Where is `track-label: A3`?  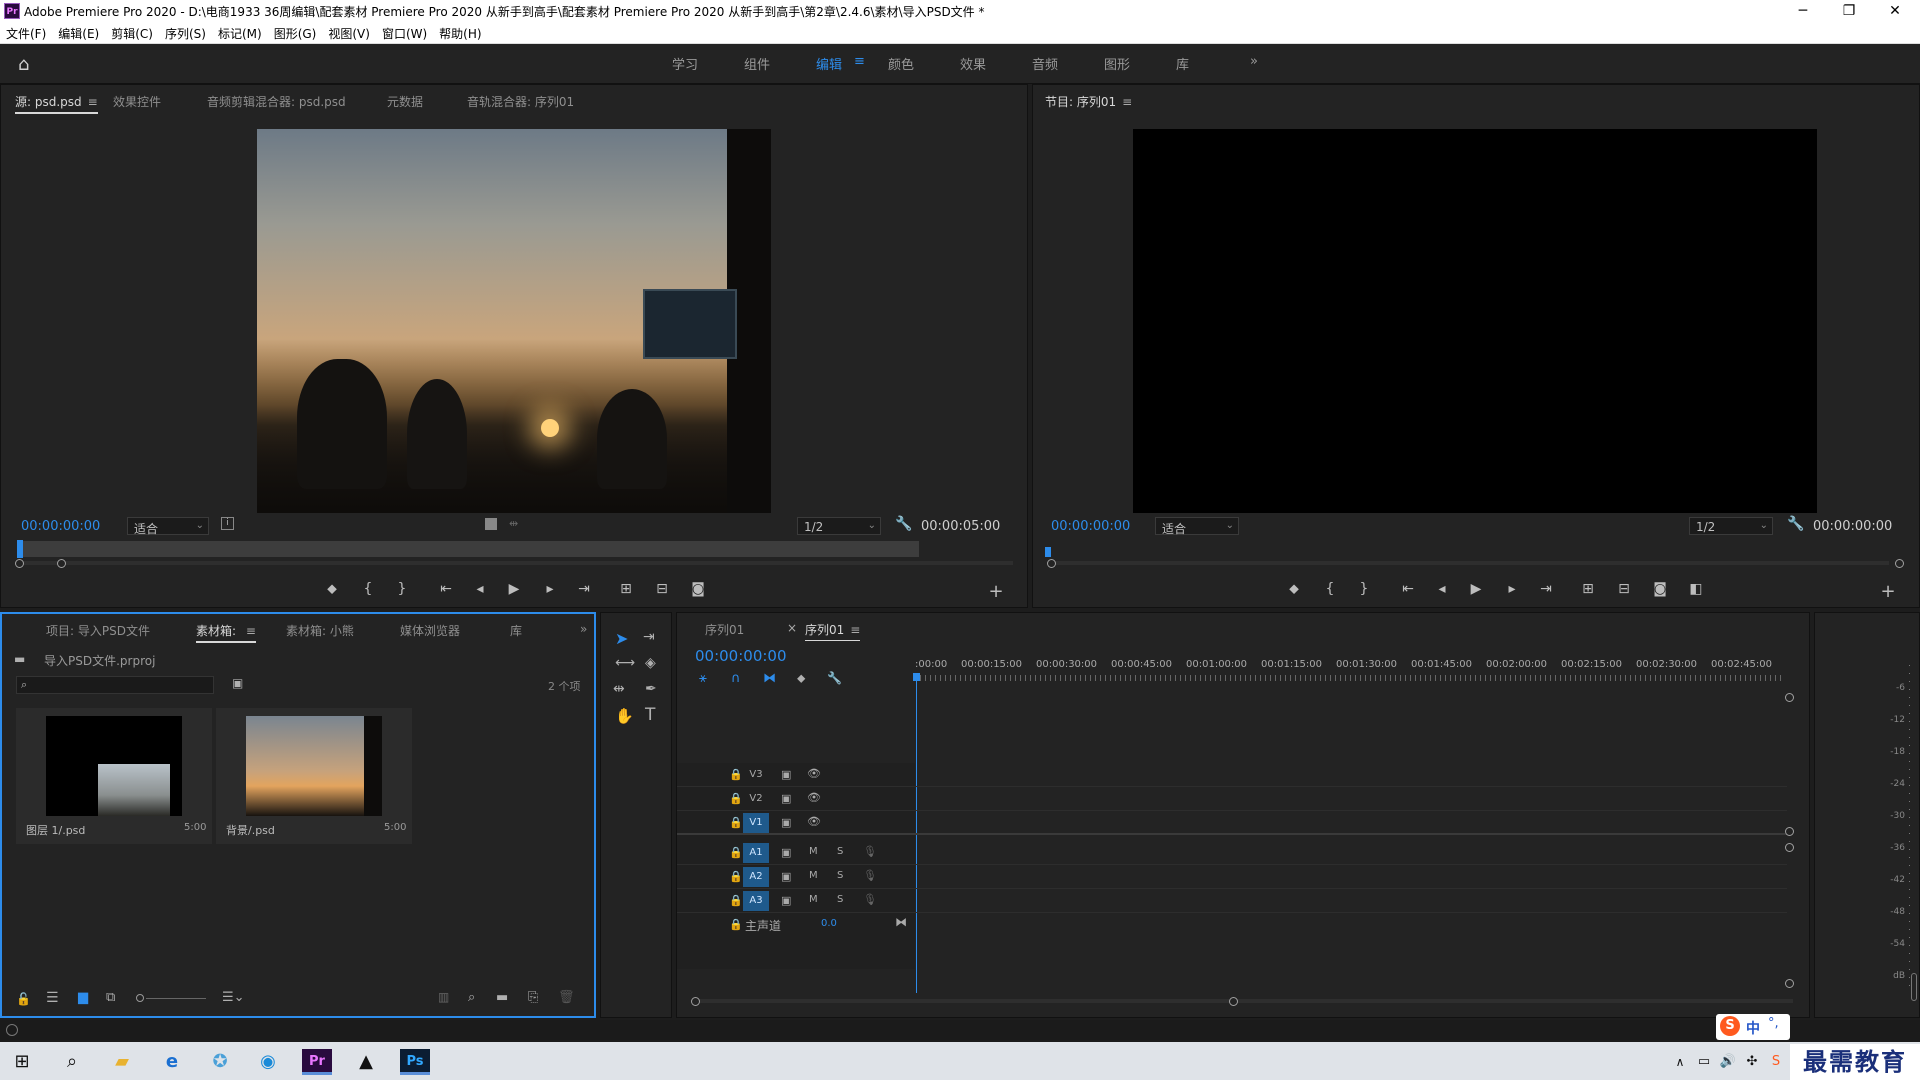 track-label: A3 is located at coordinates (756, 901).